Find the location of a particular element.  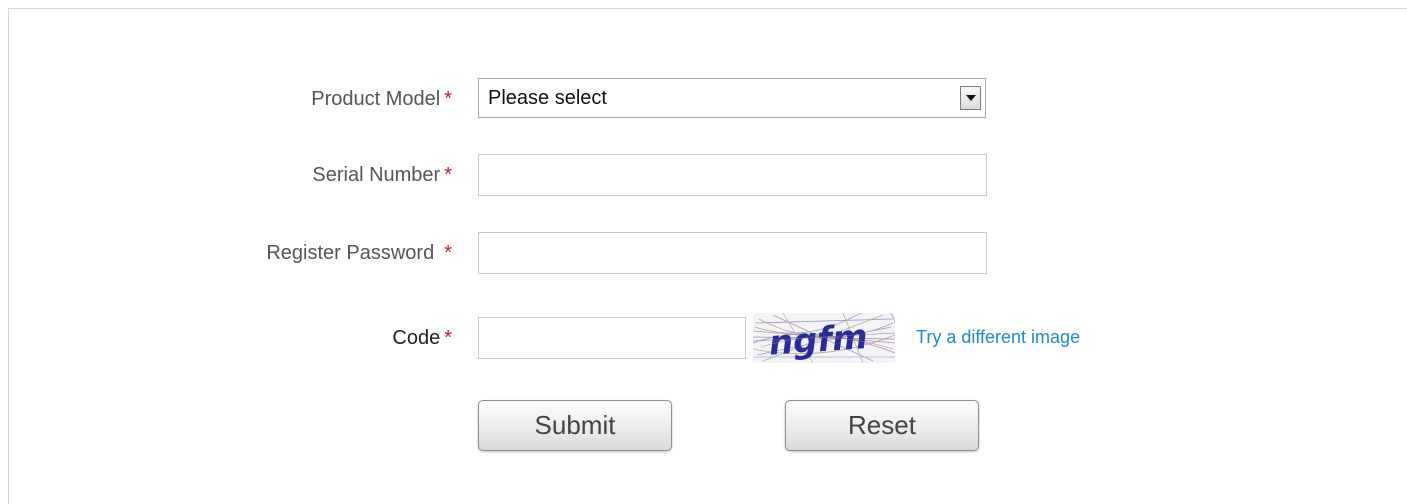

chevron-down-icon is located at coordinates (971, 98).